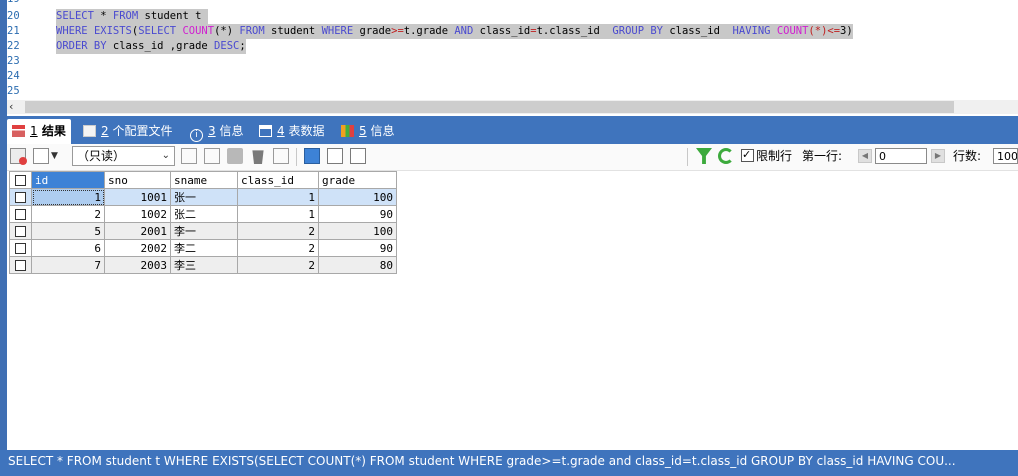  What do you see at coordinates (68, 231) in the screenshot?
I see `cell-id: 5` at bounding box center [68, 231].